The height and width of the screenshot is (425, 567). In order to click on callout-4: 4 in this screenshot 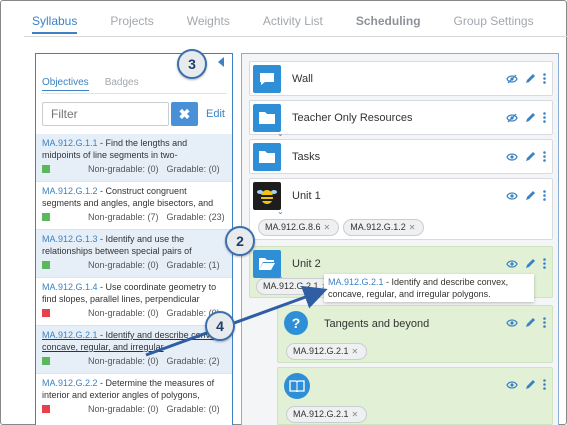, I will do `click(220, 326)`.